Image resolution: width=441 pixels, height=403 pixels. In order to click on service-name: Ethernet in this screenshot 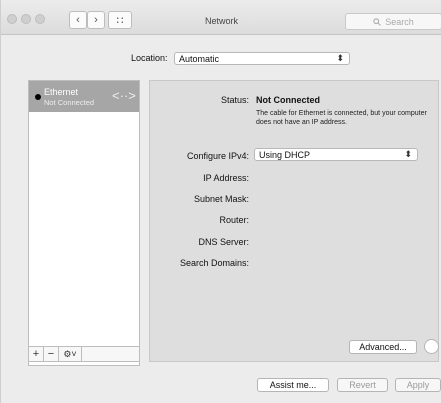, I will do `click(61, 92)`.